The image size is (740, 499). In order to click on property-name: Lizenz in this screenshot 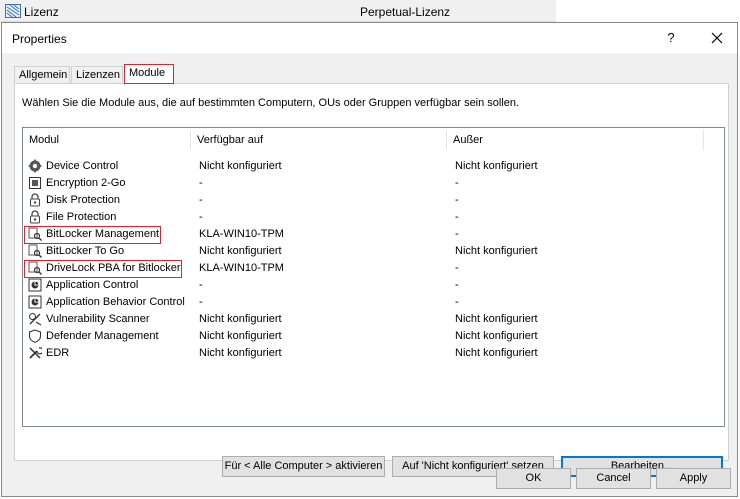, I will do `click(41, 12)`.